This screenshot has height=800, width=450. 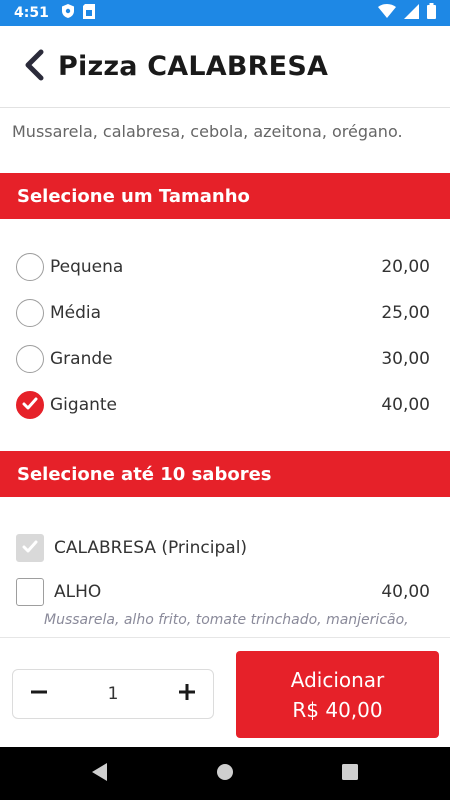 I want to click on flavor-price: 40,00, so click(x=405, y=592).